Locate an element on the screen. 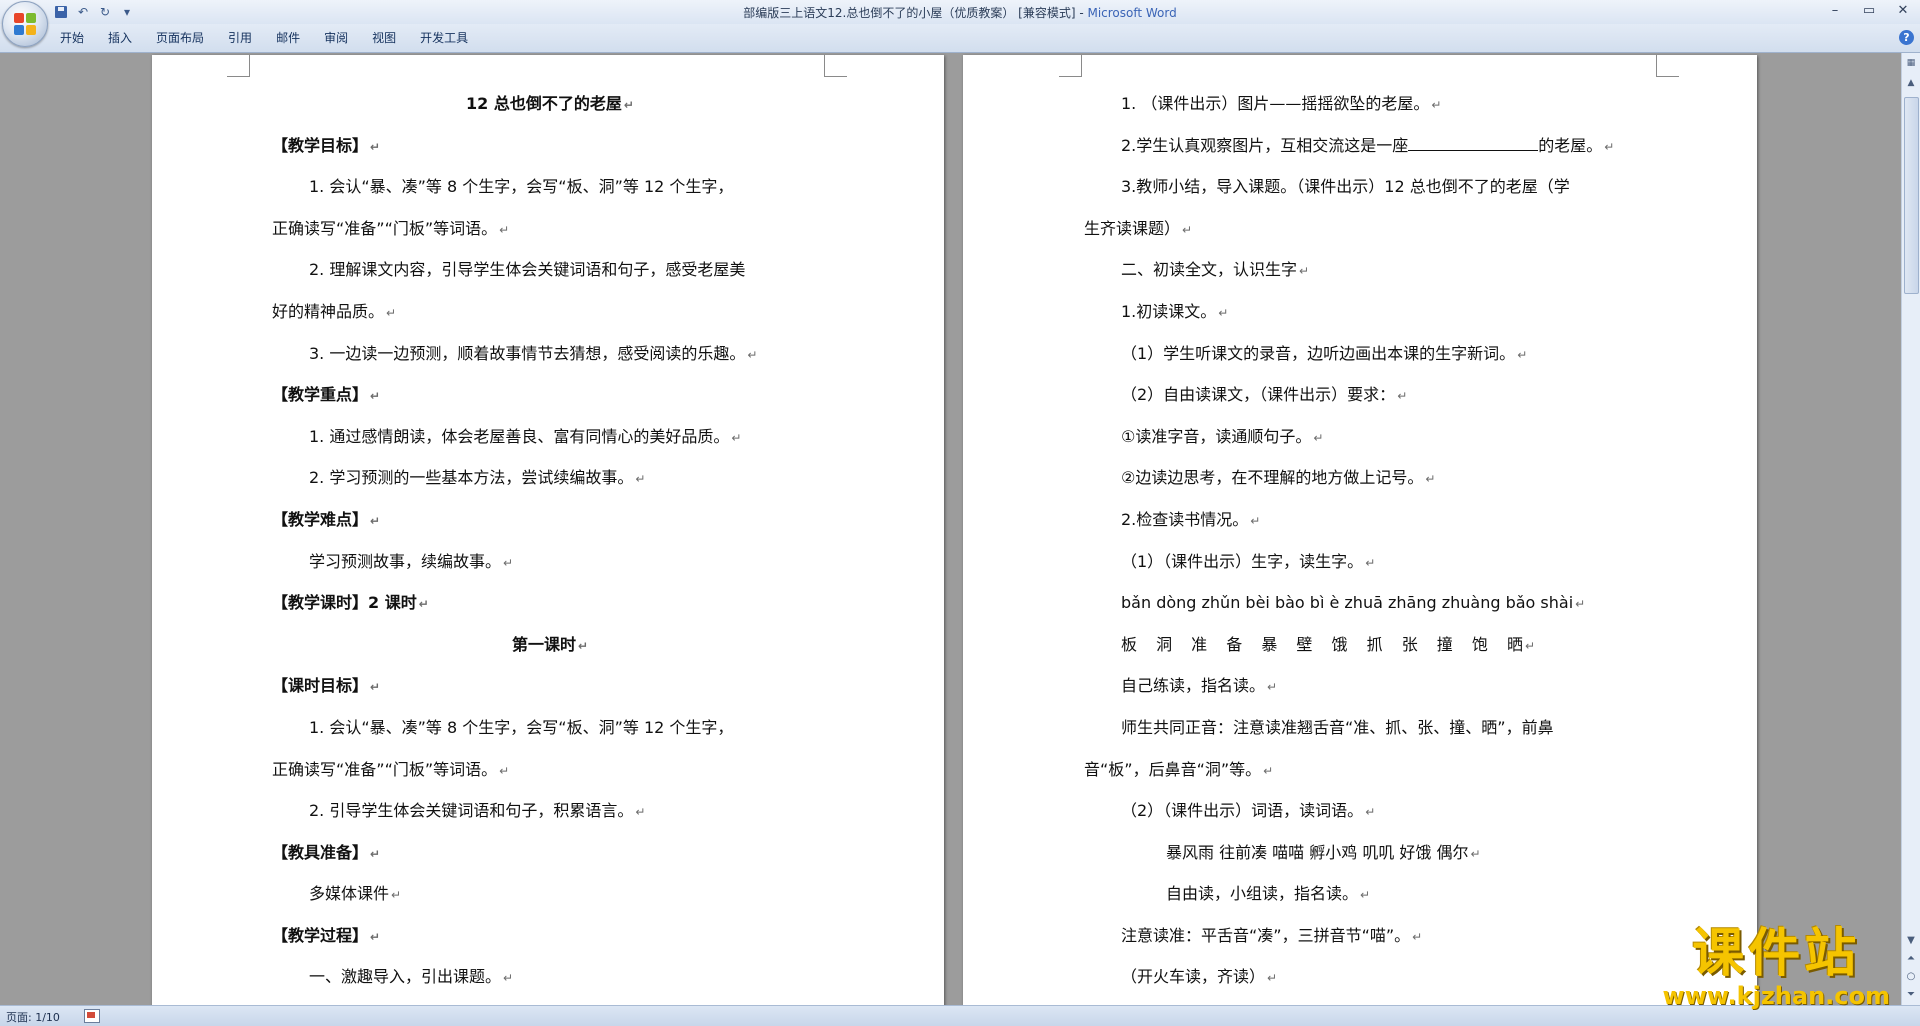  proofing-icon is located at coordinates (92, 1016).